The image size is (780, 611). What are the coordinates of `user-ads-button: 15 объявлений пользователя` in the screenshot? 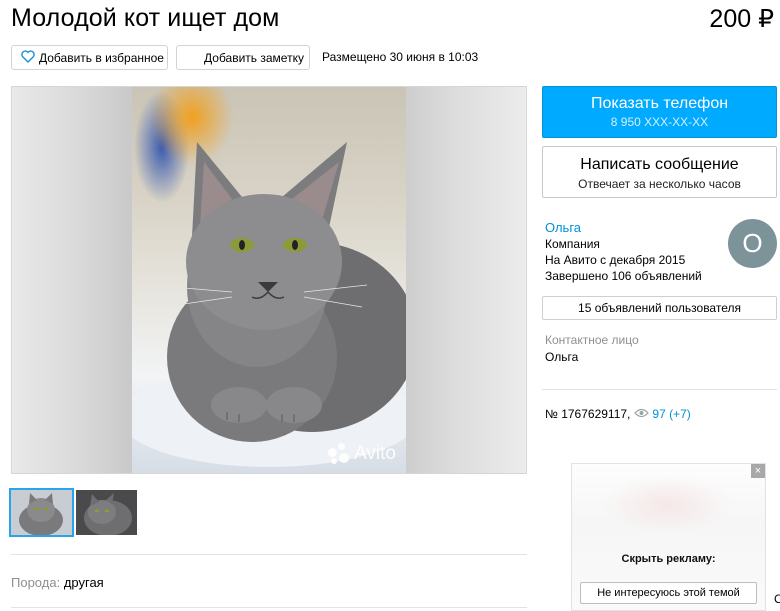 It's located at (659, 308).